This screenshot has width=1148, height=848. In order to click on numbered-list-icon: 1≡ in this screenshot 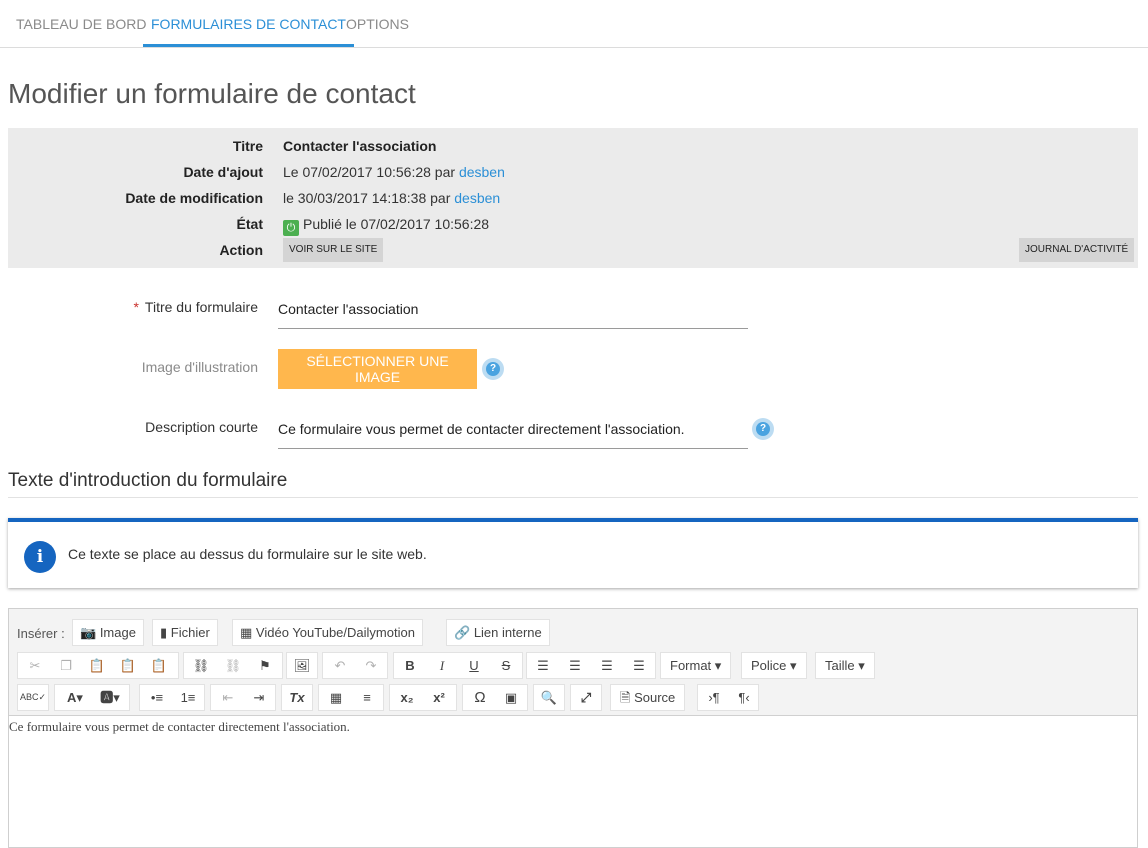, I will do `click(188, 697)`.